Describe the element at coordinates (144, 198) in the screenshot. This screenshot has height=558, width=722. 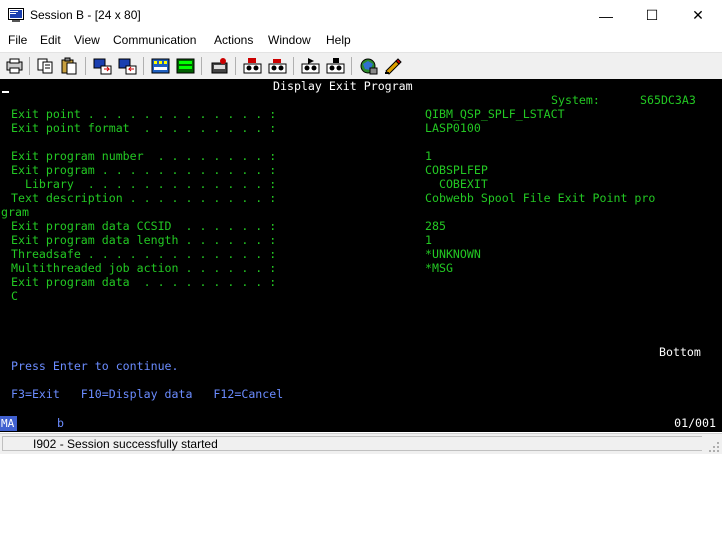
I see `field-label: Text description . . . . . . . . . . :` at that location.